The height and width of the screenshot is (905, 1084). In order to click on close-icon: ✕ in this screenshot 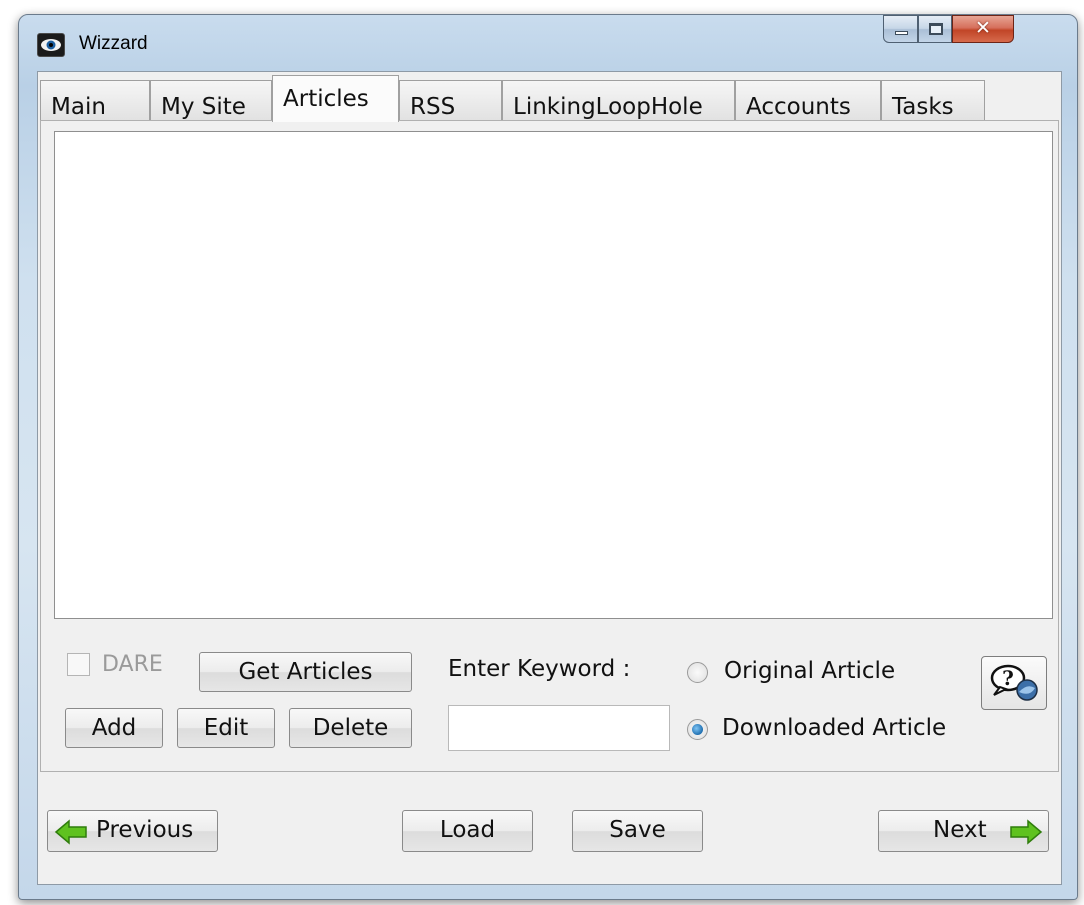, I will do `click(983, 28)`.